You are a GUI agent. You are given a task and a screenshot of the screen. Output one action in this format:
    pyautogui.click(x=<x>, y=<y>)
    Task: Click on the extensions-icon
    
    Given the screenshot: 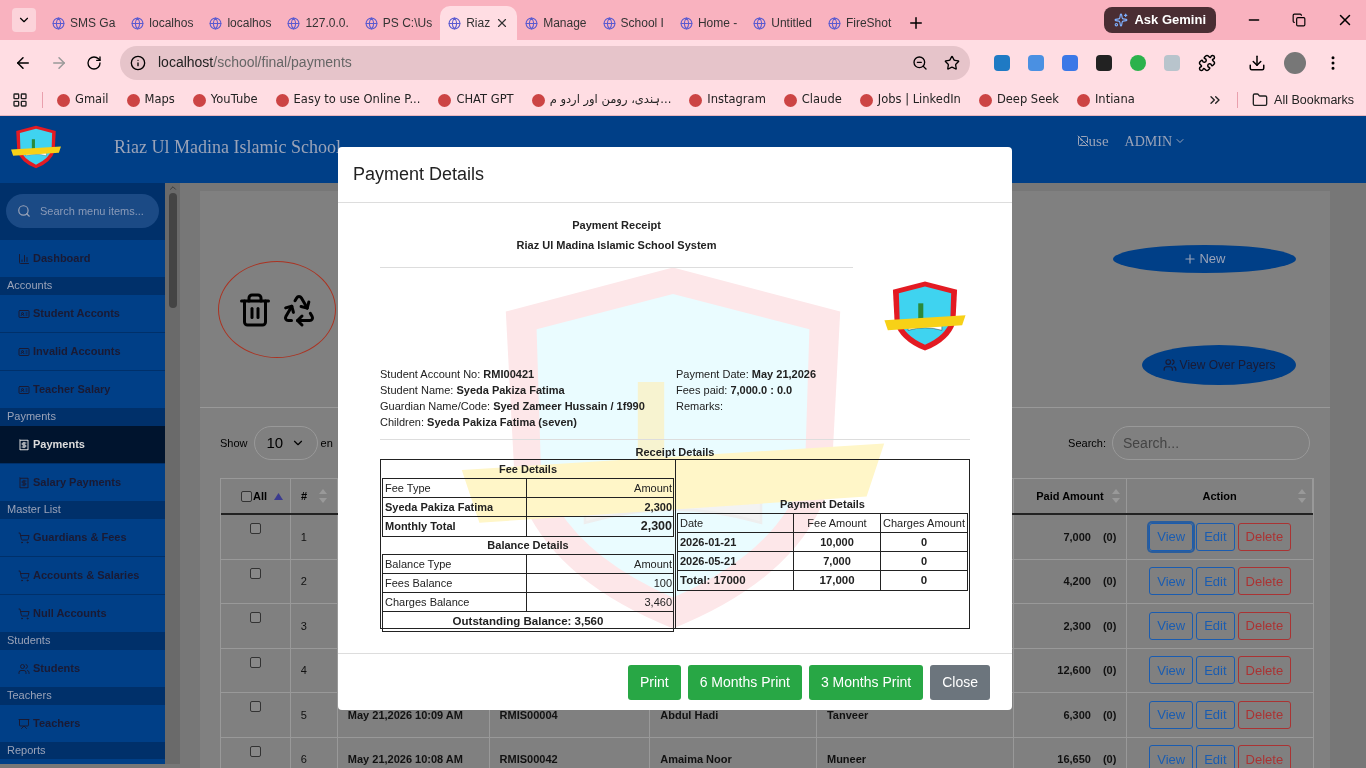 What is the action you would take?
    pyautogui.click(x=1207, y=62)
    